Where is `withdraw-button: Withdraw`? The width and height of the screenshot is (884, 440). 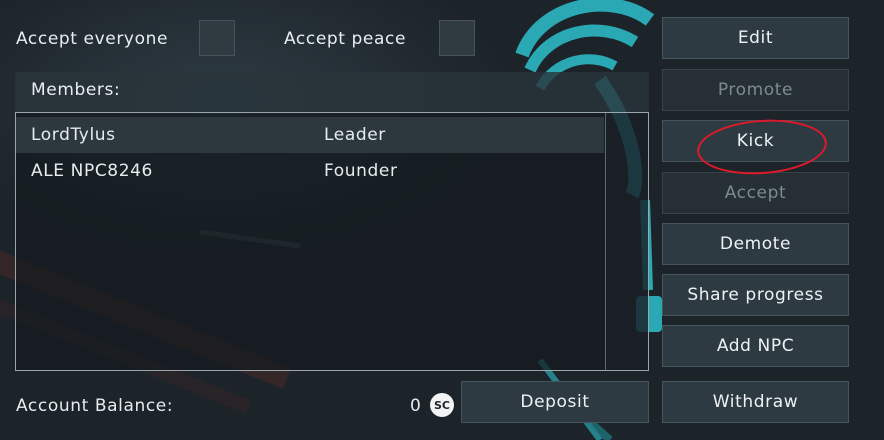 withdraw-button: Withdraw is located at coordinates (755, 402).